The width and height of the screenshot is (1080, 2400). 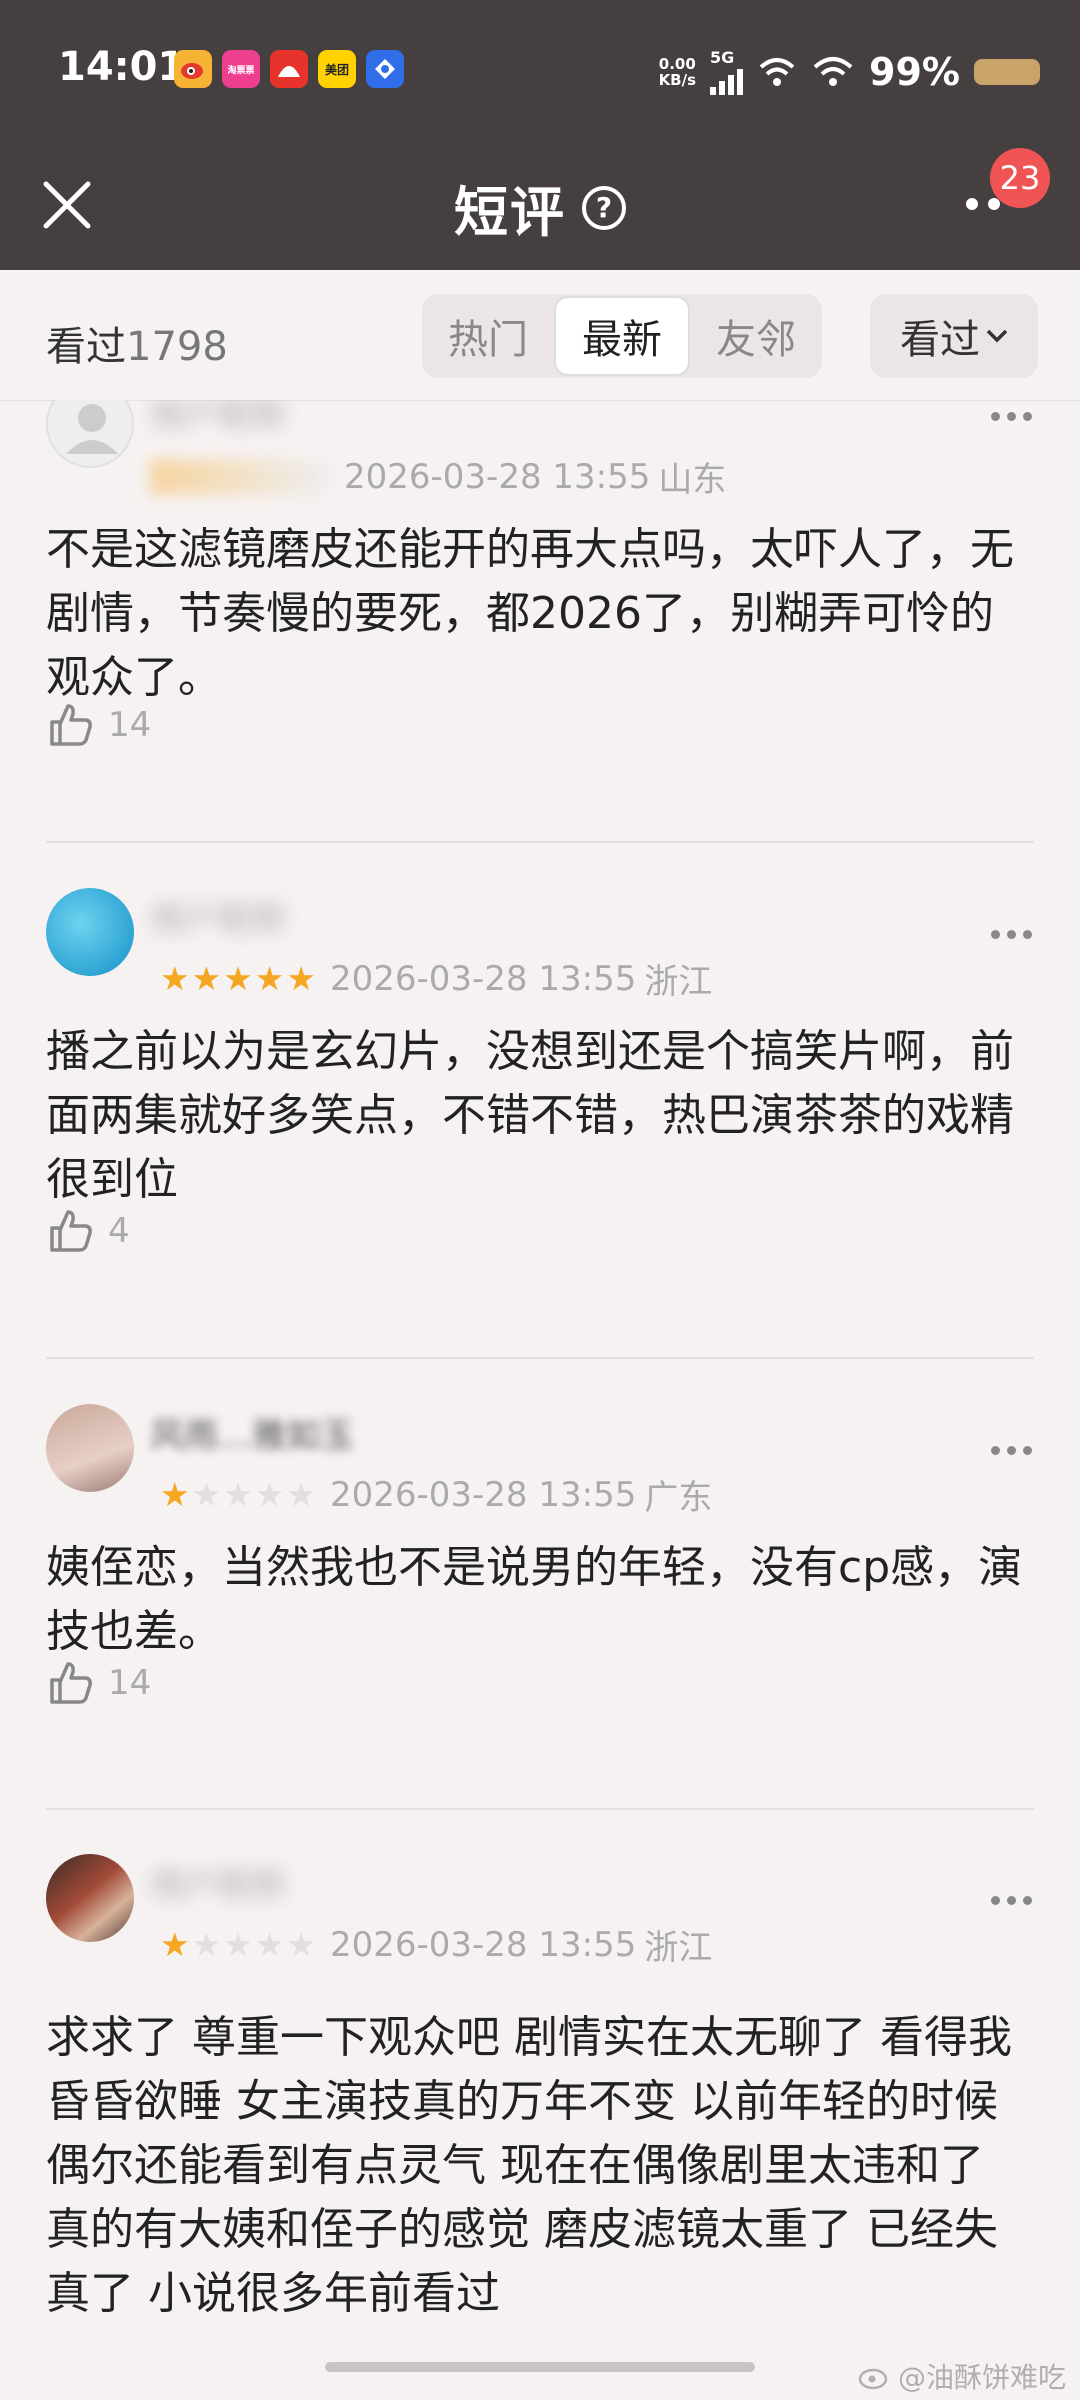 I want to click on review-meta: 2026-03-28 13:55 山东, so click(x=438, y=476).